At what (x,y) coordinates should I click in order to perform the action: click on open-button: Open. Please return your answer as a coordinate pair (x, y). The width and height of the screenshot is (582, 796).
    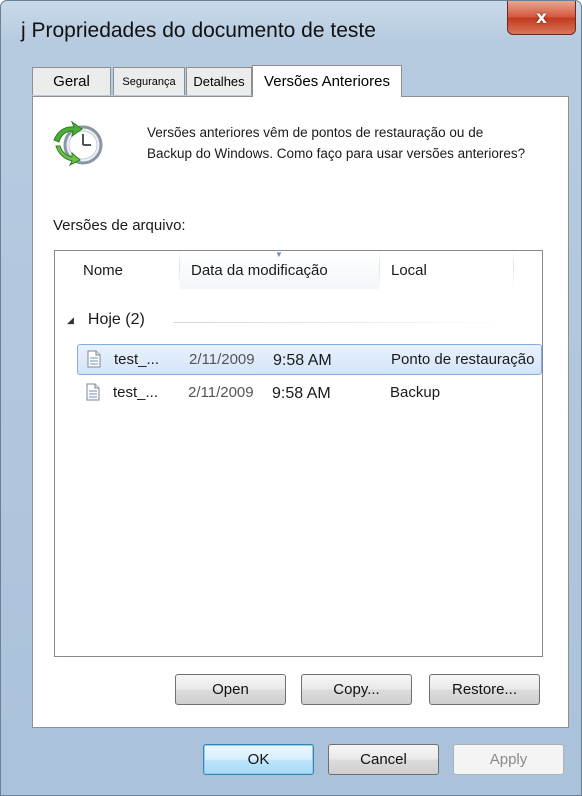
    Looking at the image, I should click on (230, 689).